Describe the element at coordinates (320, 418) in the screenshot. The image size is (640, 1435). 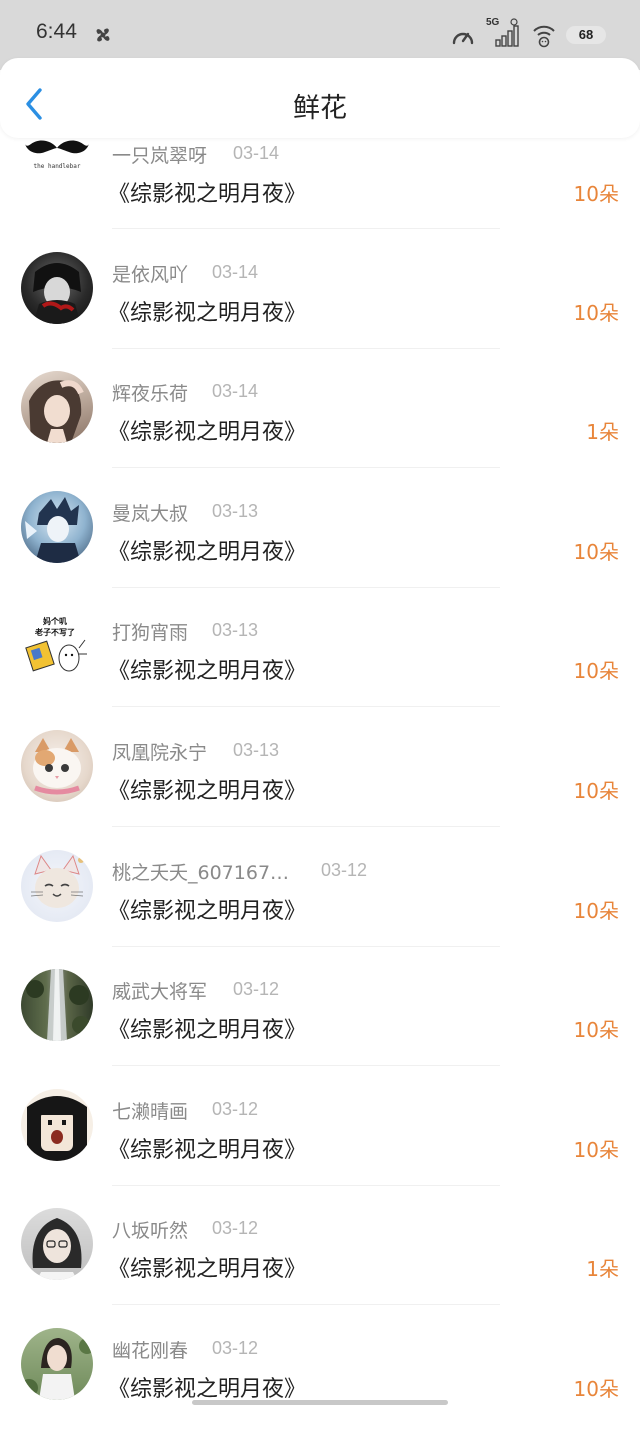
I see `list-item: 辉夜乐荷 03-14 《综影视之明月夜》 1朵` at that location.